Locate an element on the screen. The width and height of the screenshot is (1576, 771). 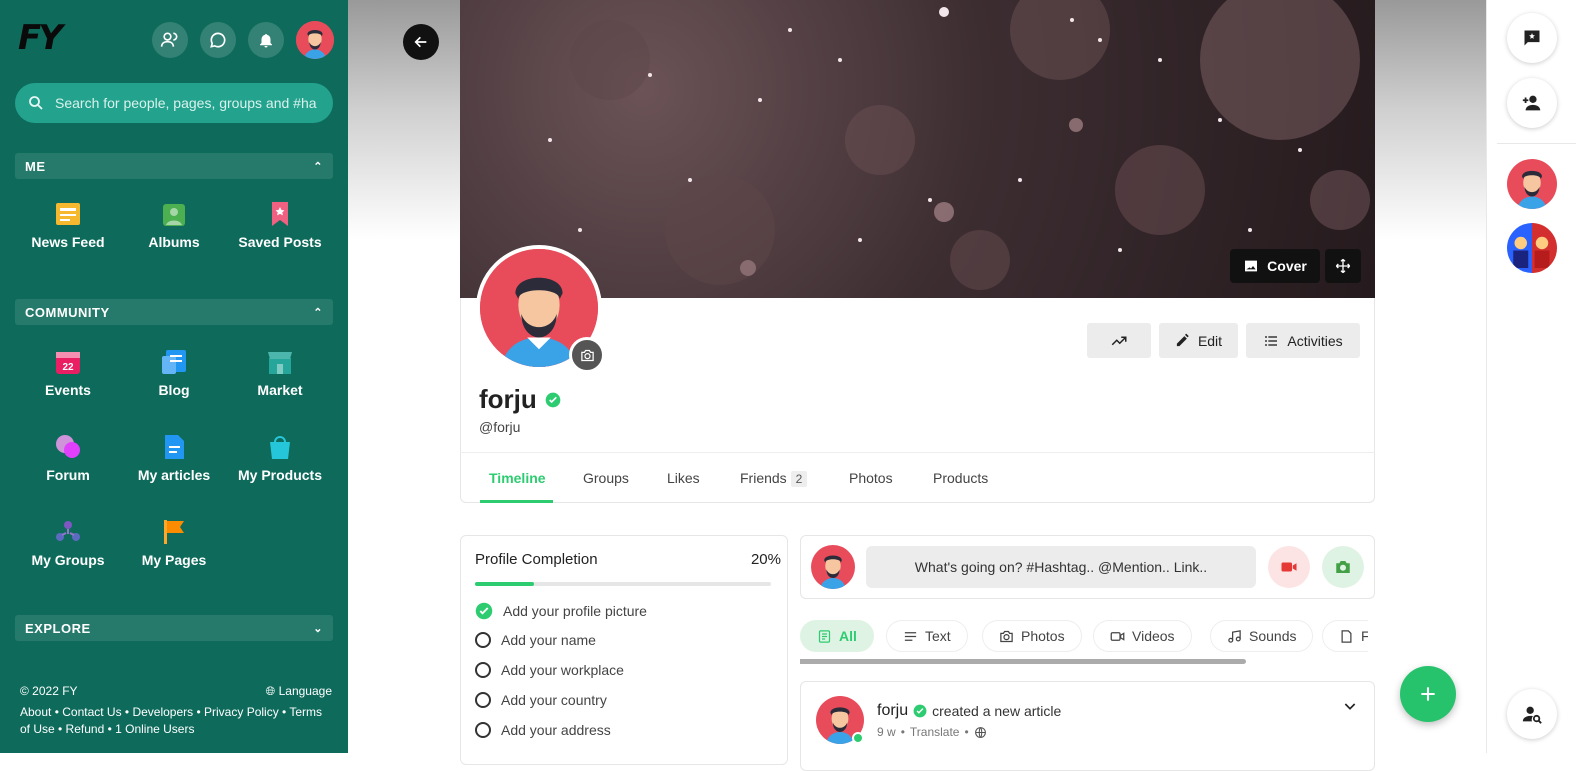
activities-button: Activities is located at coordinates (1303, 340).